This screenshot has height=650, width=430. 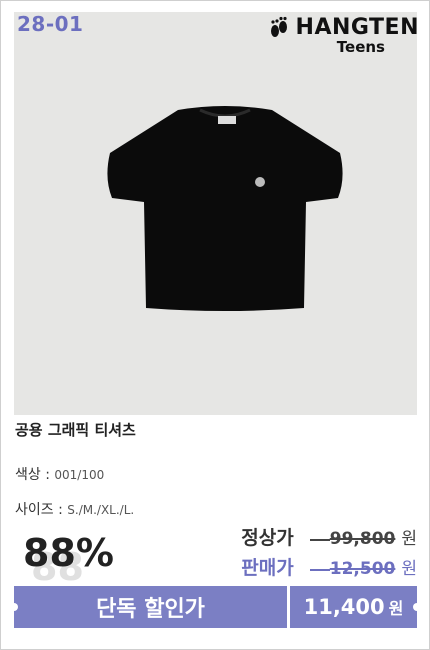 I want to click on sale-price-label: 판매가, so click(x=267, y=568).